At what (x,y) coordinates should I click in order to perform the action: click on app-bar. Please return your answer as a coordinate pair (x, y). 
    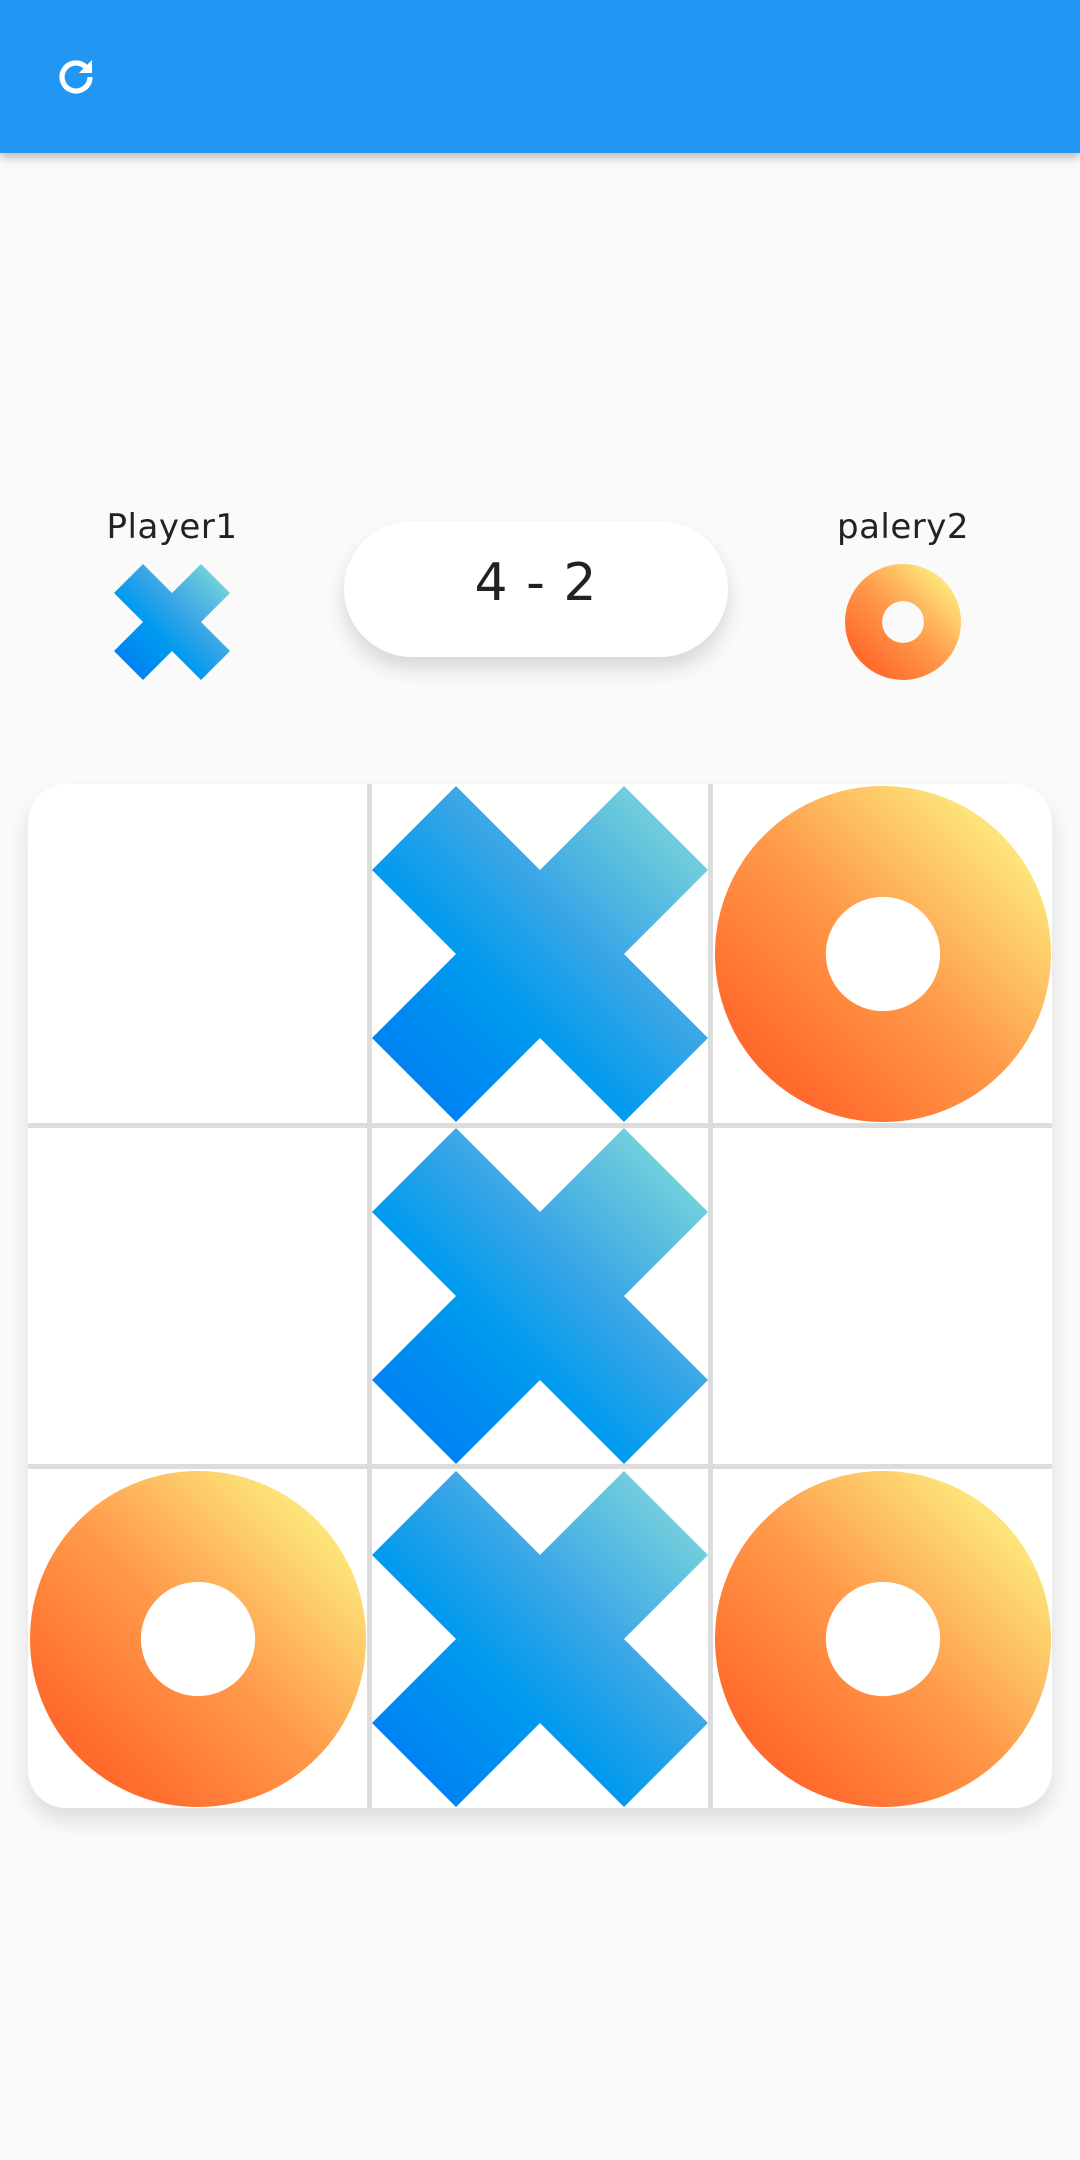
    Looking at the image, I should click on (540, 76).